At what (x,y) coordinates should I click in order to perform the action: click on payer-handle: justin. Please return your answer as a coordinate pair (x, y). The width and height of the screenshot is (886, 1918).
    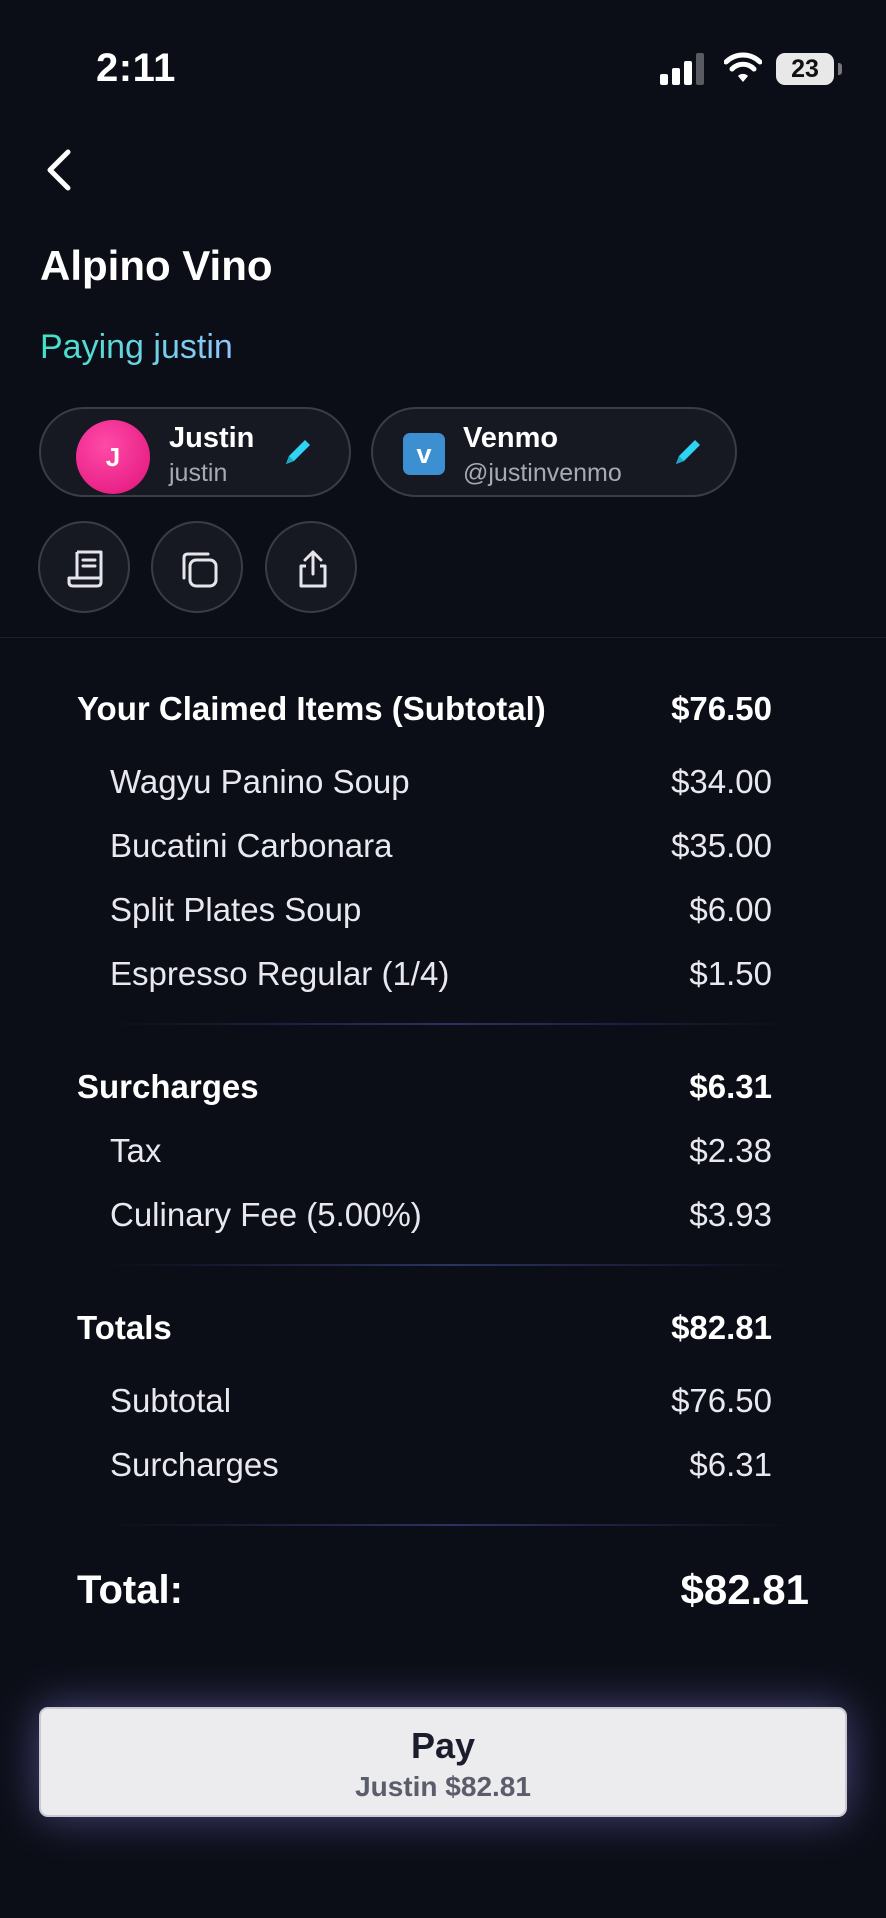
    Looking at the image, I should click on (198, 473).